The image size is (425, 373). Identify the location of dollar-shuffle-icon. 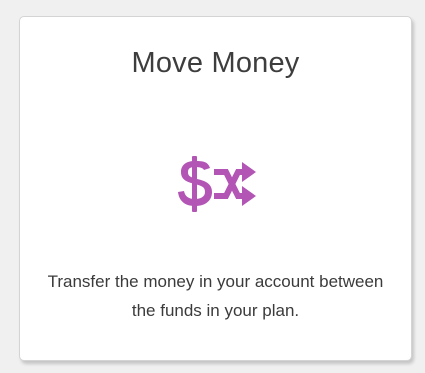
(217, 184).